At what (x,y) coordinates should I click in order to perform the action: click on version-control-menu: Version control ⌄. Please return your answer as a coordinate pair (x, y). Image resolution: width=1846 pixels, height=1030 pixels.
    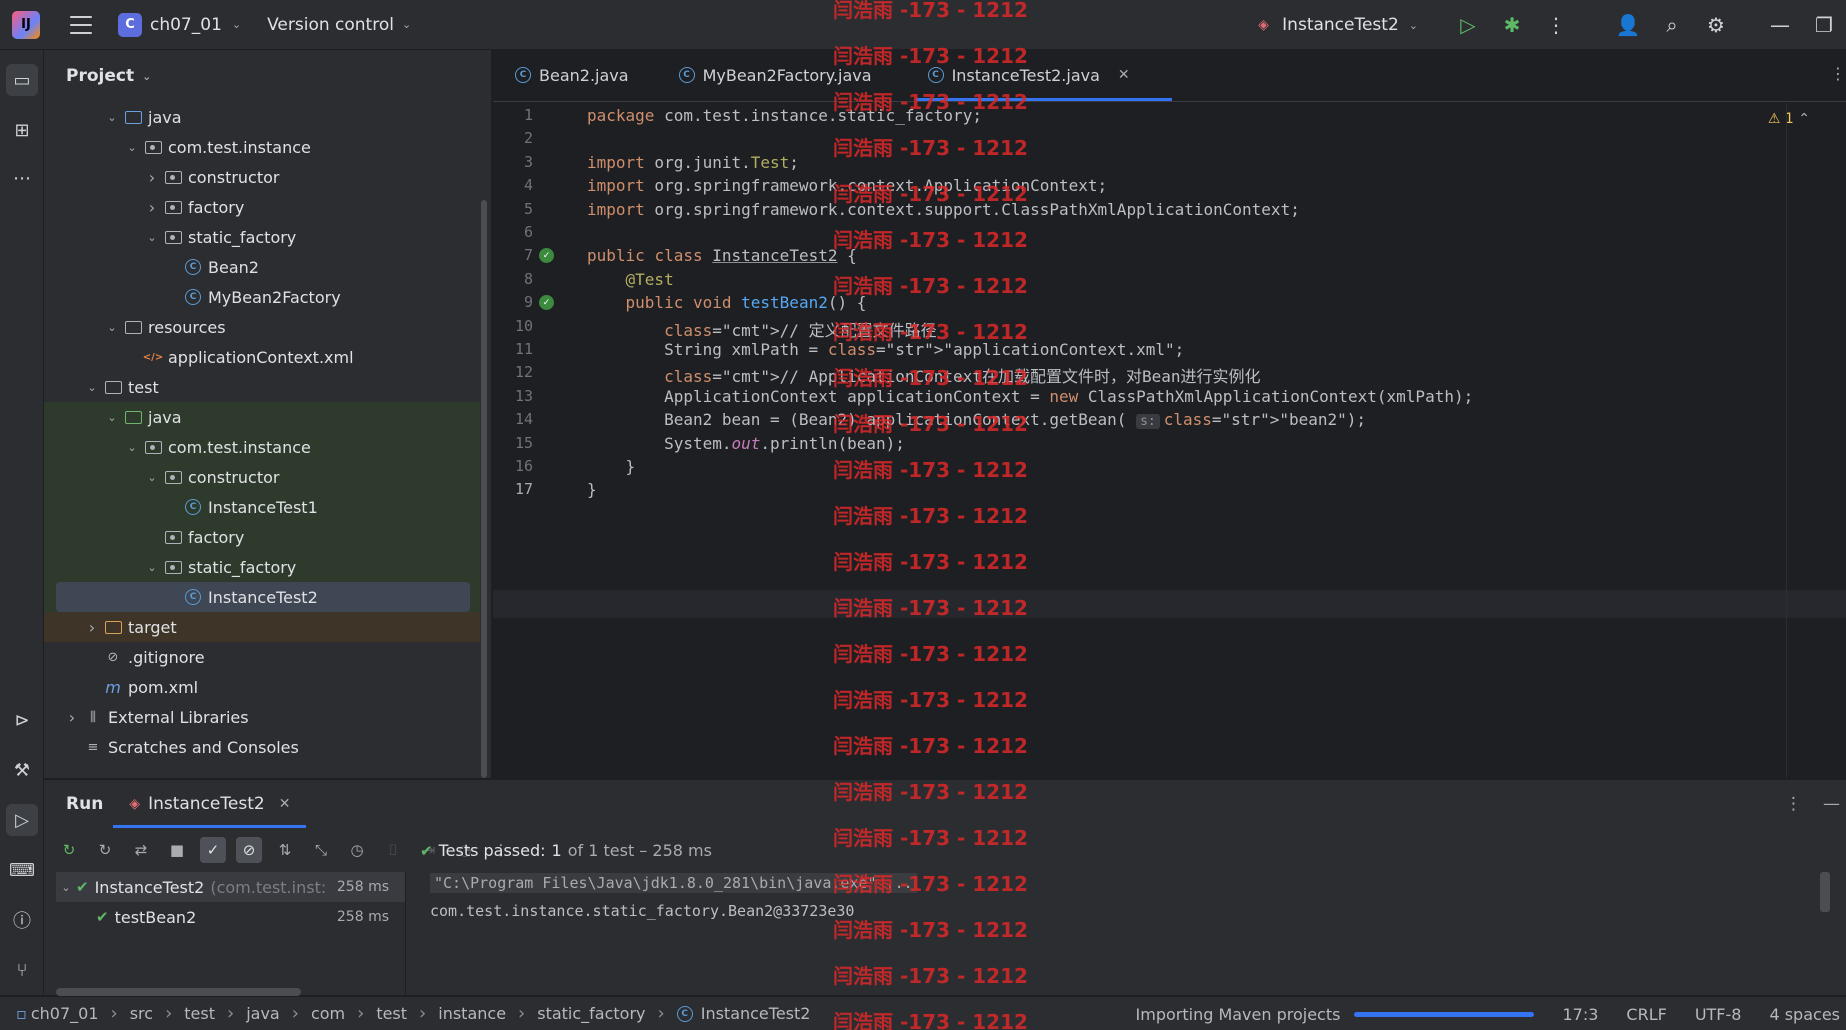
    Looking at the image, I should click on (339, 25).